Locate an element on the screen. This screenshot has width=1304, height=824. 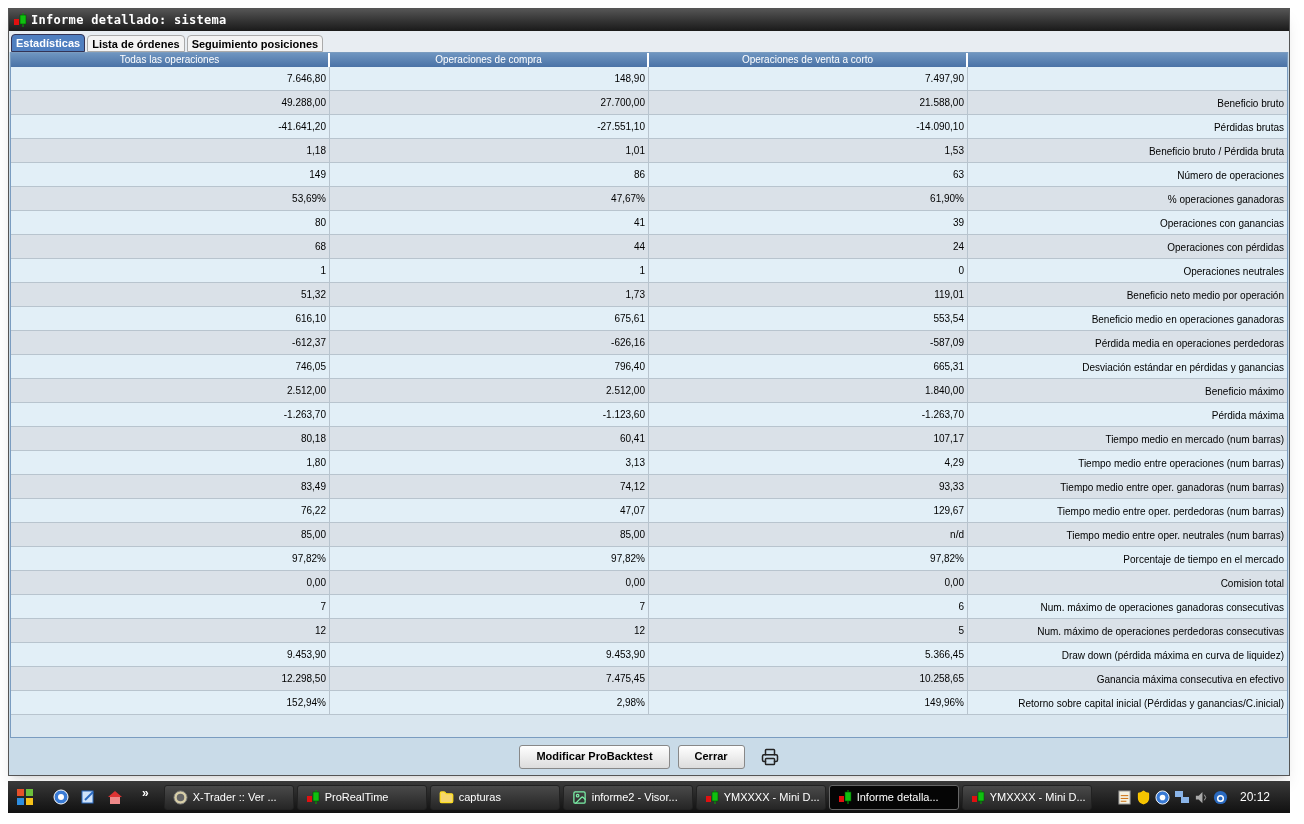
statistic-label: Draw down (pérdida máxima en curva de liquidez) is located at coordinates (1172, 655).